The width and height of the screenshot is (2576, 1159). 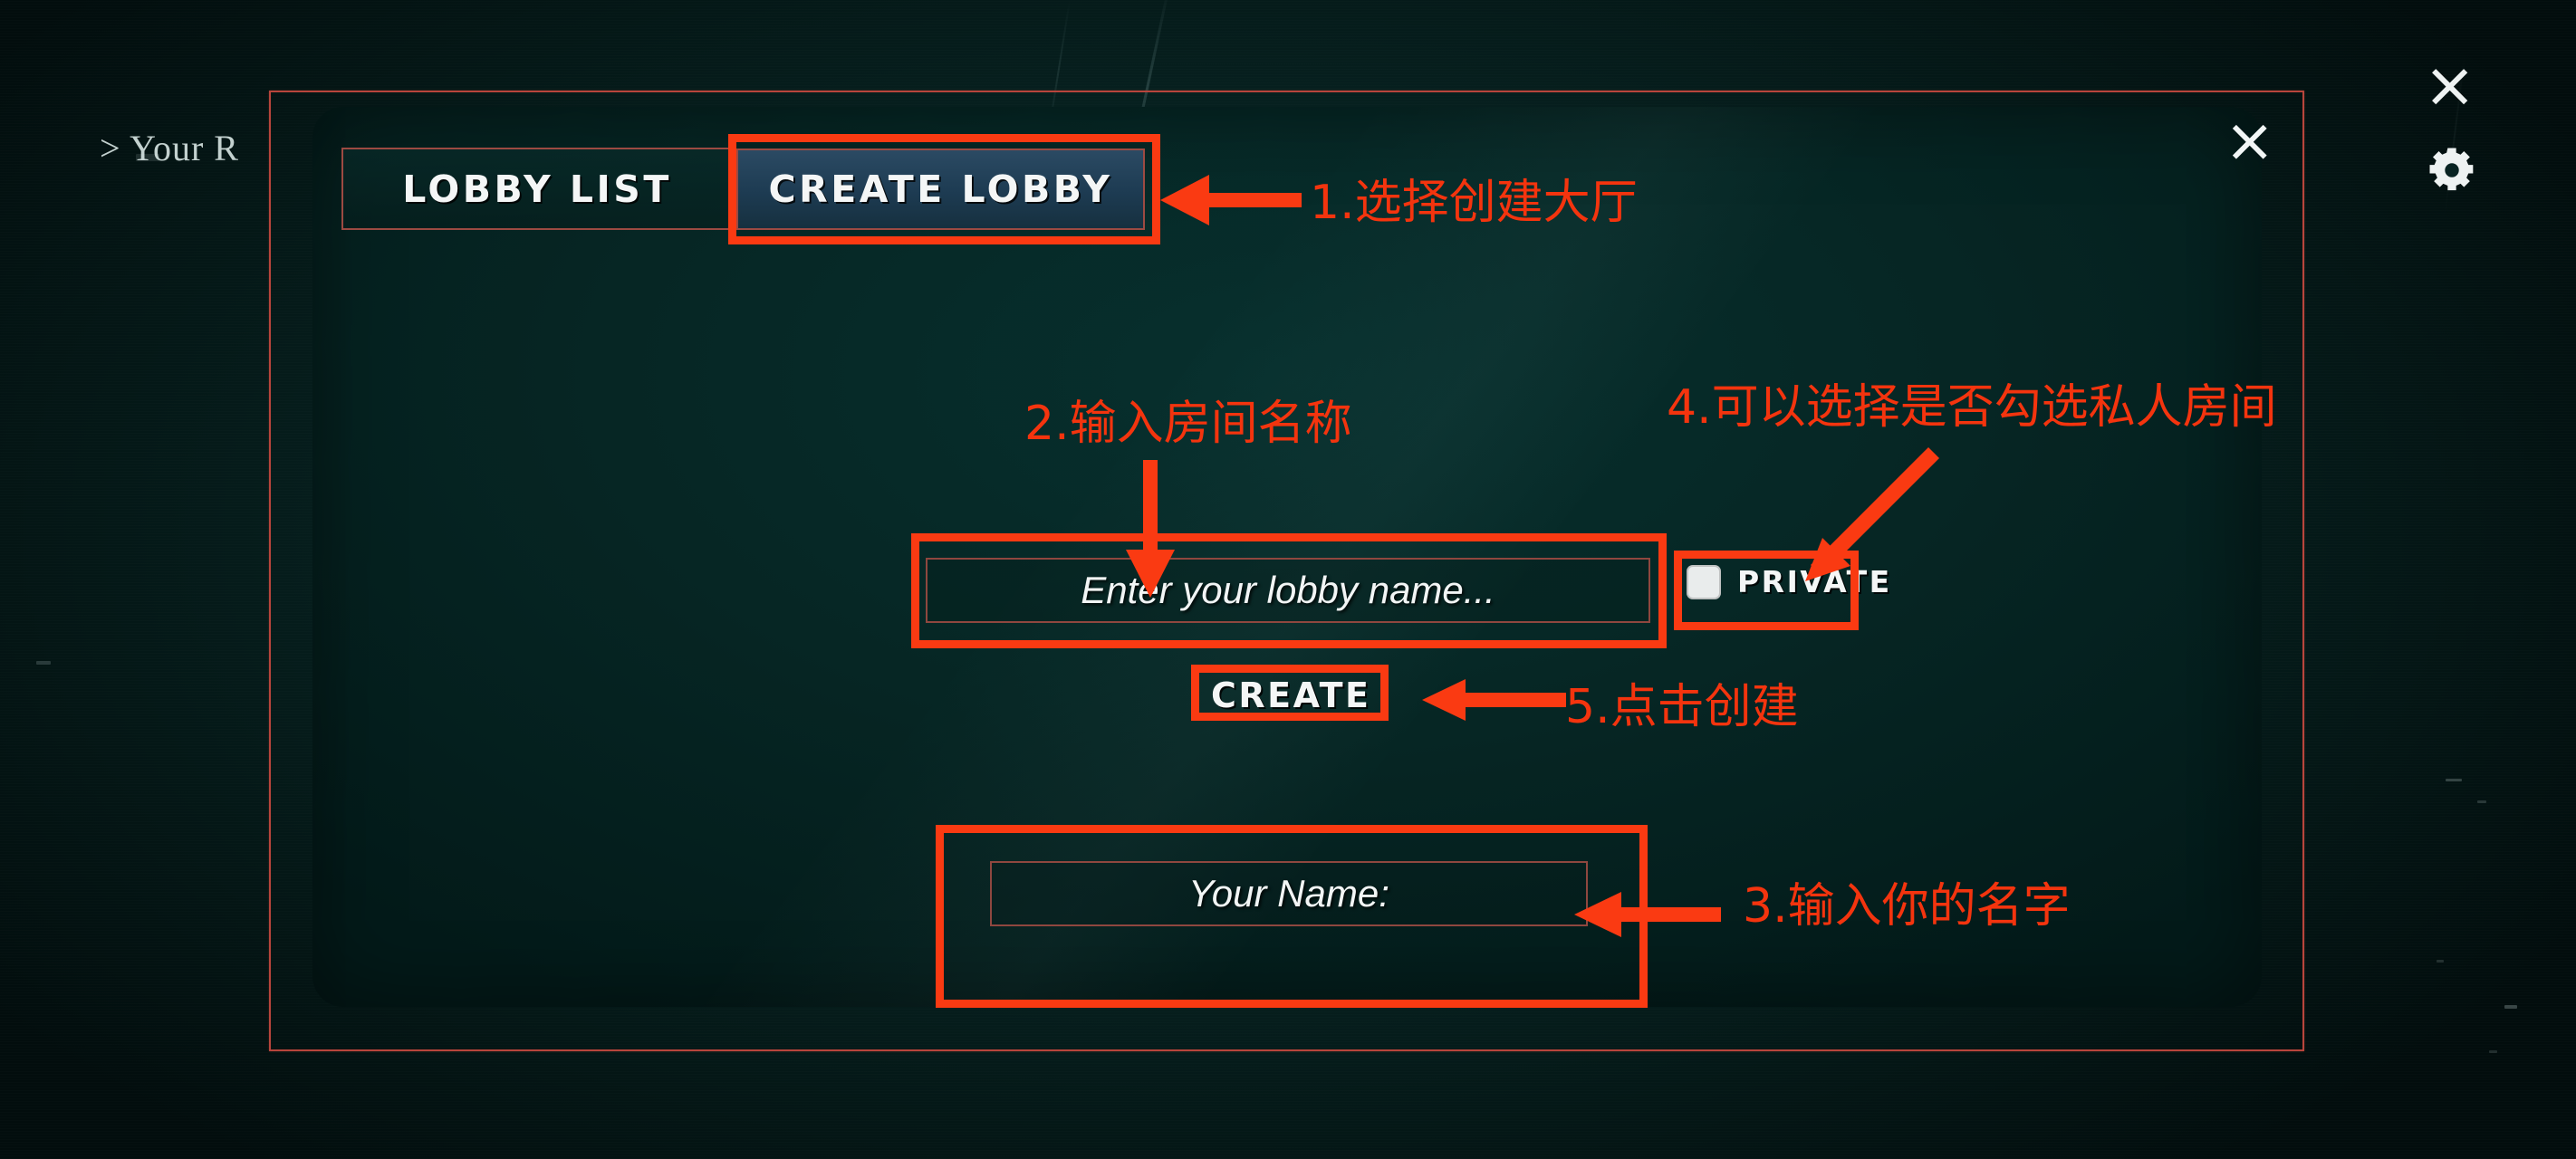 I want to click on your-name-input: Your Name:, so click(x=1289, y=894).